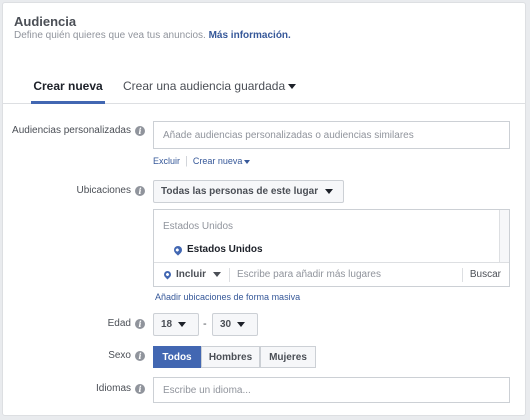 The width and height of the screenshot is (530, 420). What do you see at coordinates (230, 357) in the screenshot?
I see `gender-option-men: Hombres` at bounding box center [230, 357].